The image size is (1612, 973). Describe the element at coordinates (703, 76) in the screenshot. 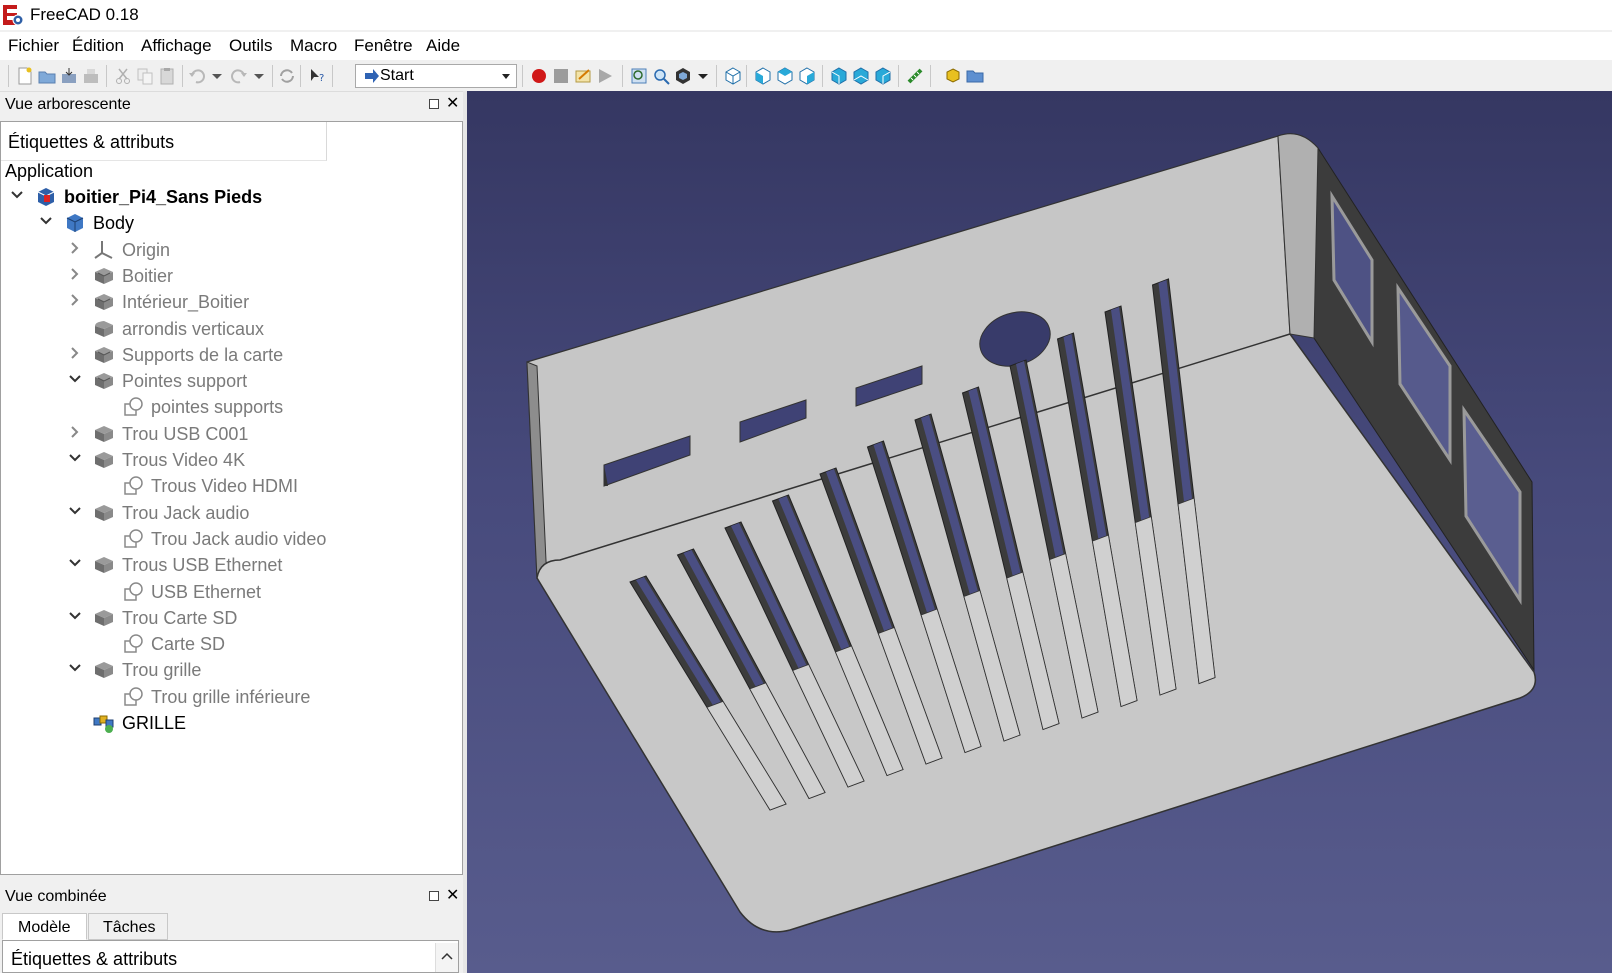

I see `draw-style-dropdown-icon` at that location.